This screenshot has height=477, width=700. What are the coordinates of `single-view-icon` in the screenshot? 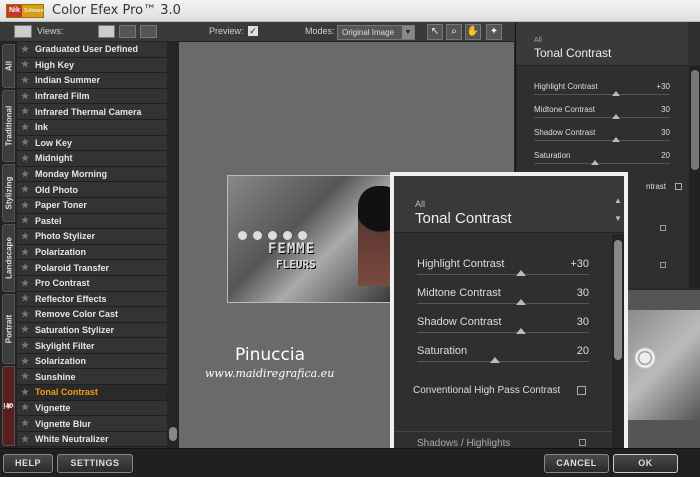 It's located at (106, 31).